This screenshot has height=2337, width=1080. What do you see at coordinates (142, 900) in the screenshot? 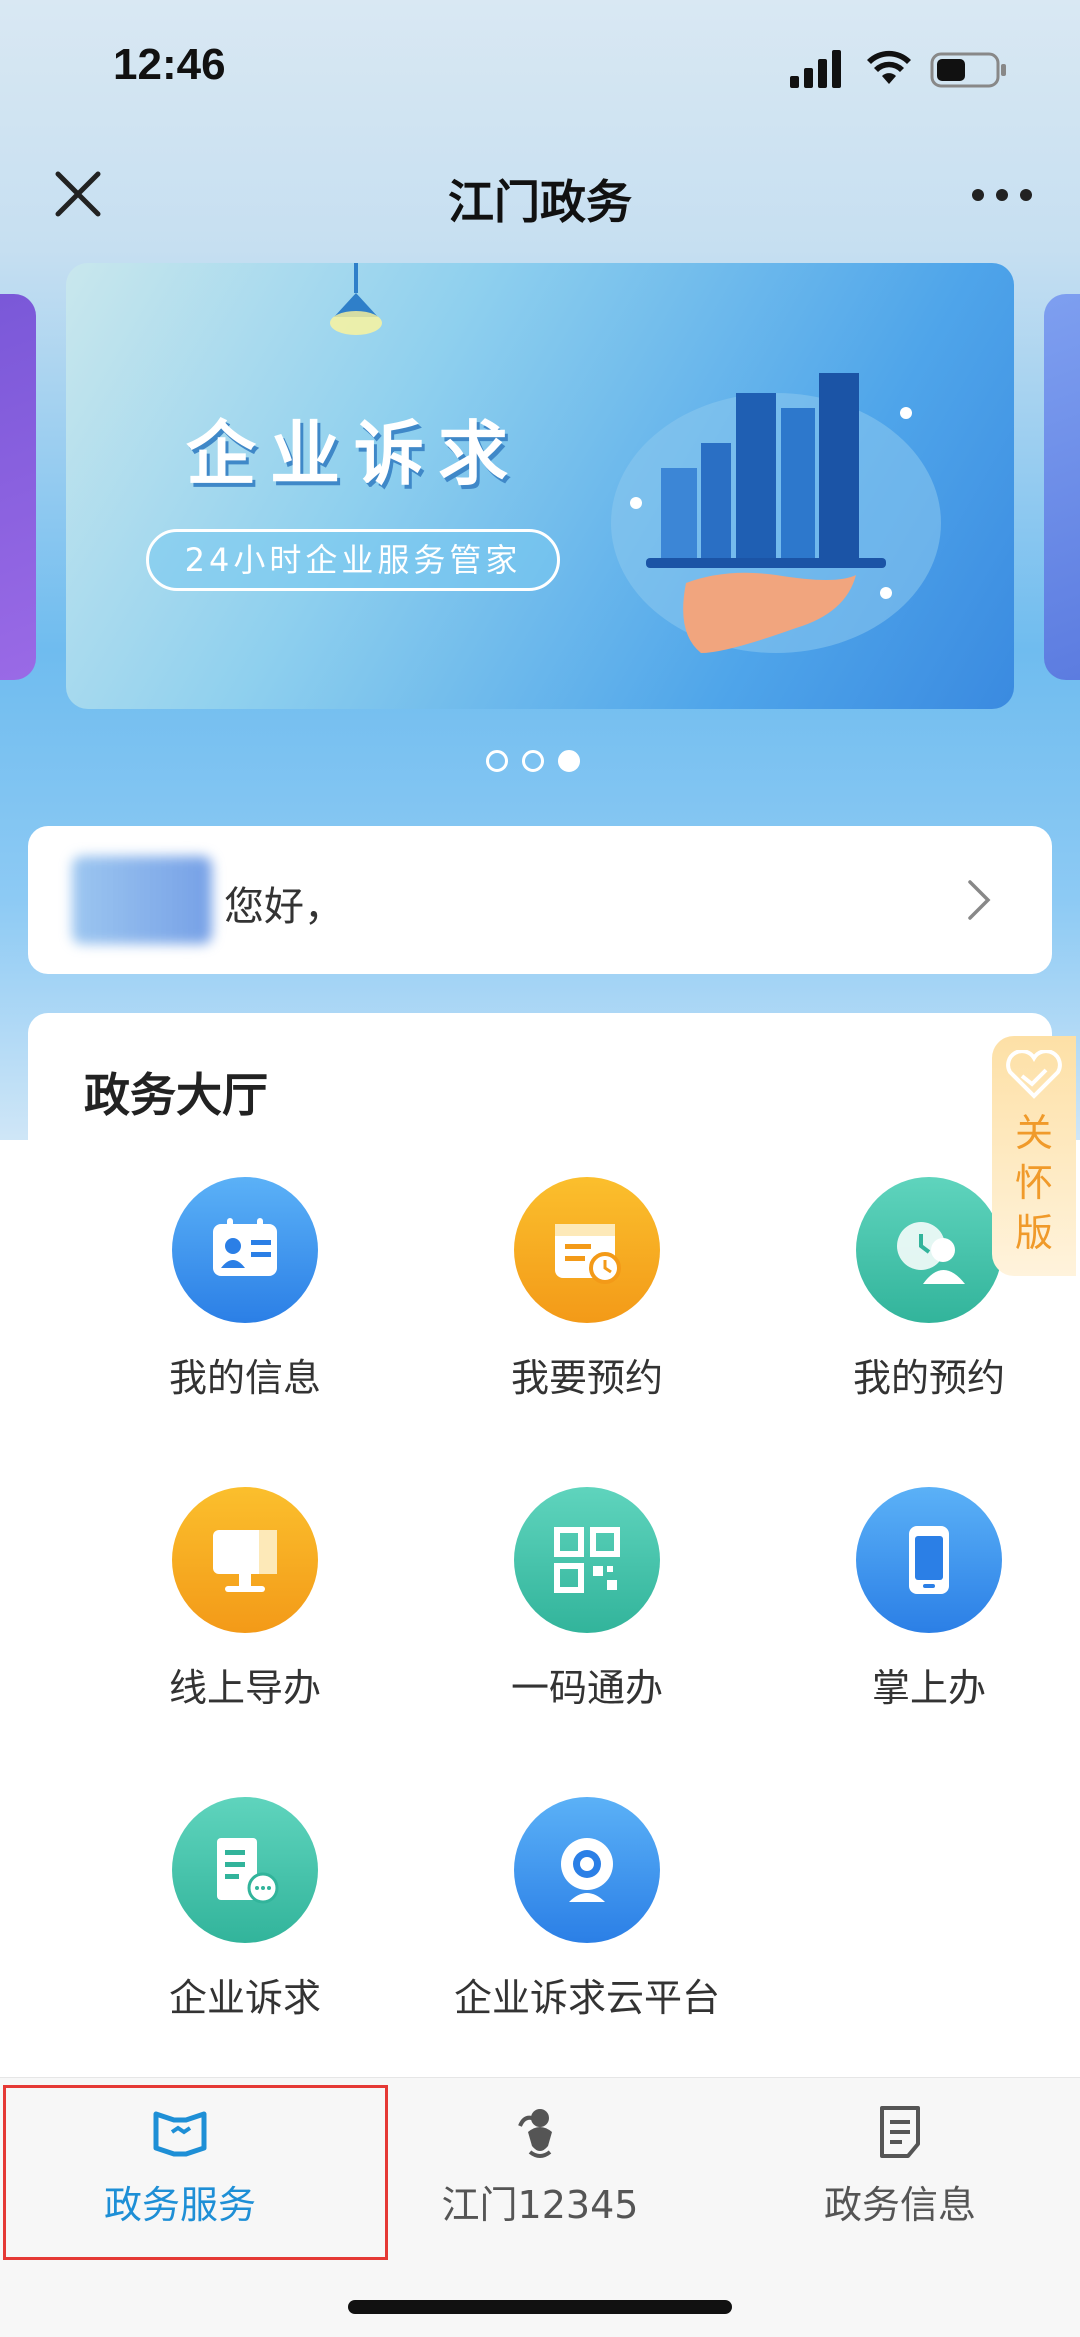
I see `avatar` at bounding box center [142, 900].